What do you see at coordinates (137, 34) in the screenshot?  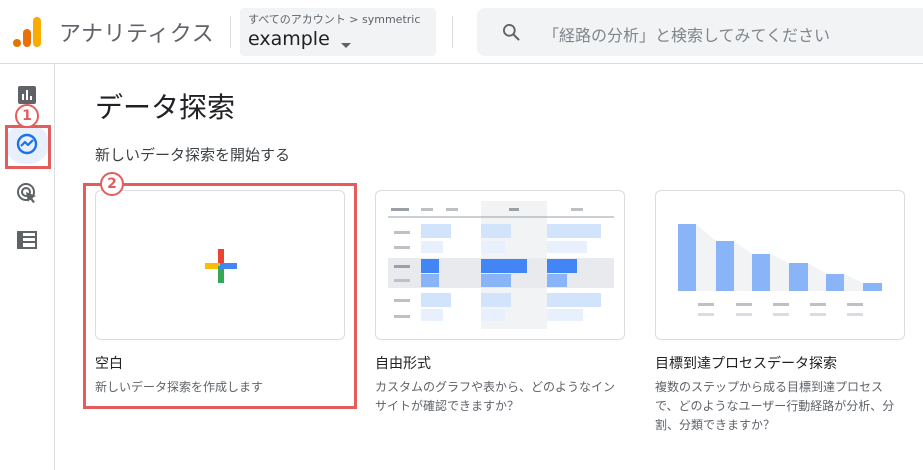 I see `app-title: アナリティクス` at bounding box center [137, 34].